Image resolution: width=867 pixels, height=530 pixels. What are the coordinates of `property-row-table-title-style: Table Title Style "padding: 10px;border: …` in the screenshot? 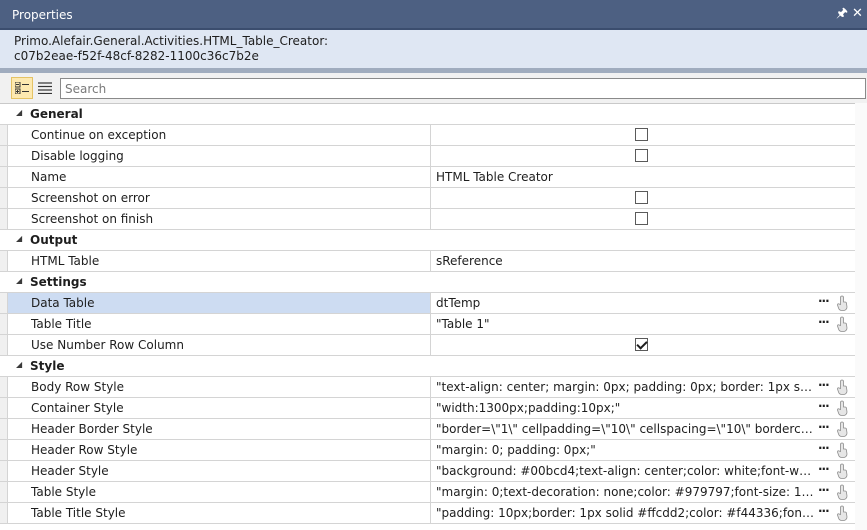 It's located at (433, 513).